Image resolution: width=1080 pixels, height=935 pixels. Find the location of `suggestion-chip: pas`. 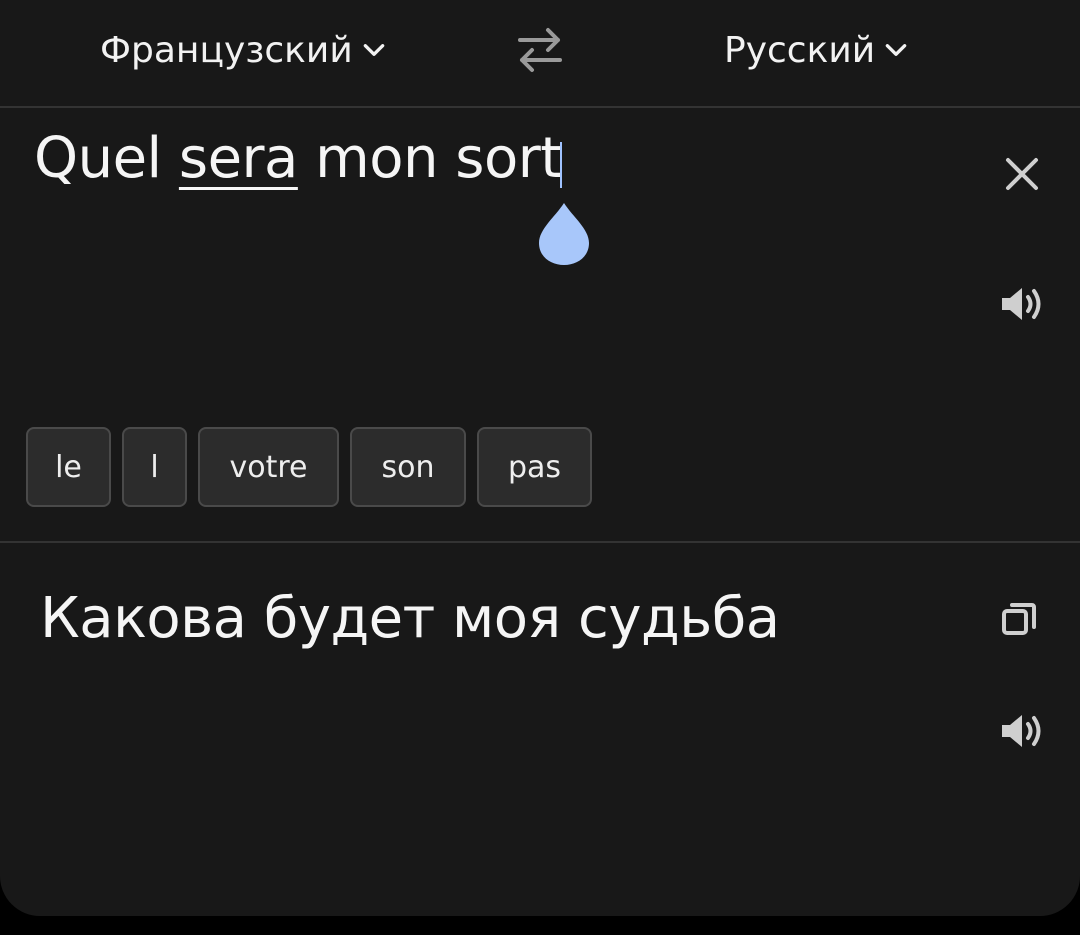

suggestion-chip: pas is located at coordinates (534, 467).